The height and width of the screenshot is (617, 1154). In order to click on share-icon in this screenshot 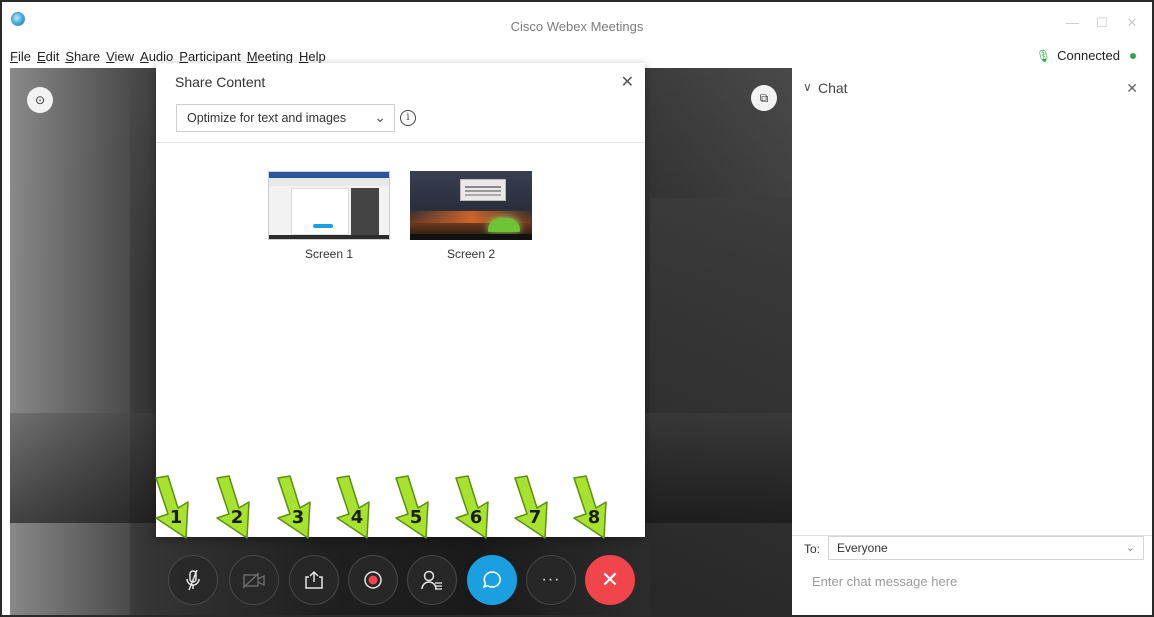, I will do `click(314, 579)`.